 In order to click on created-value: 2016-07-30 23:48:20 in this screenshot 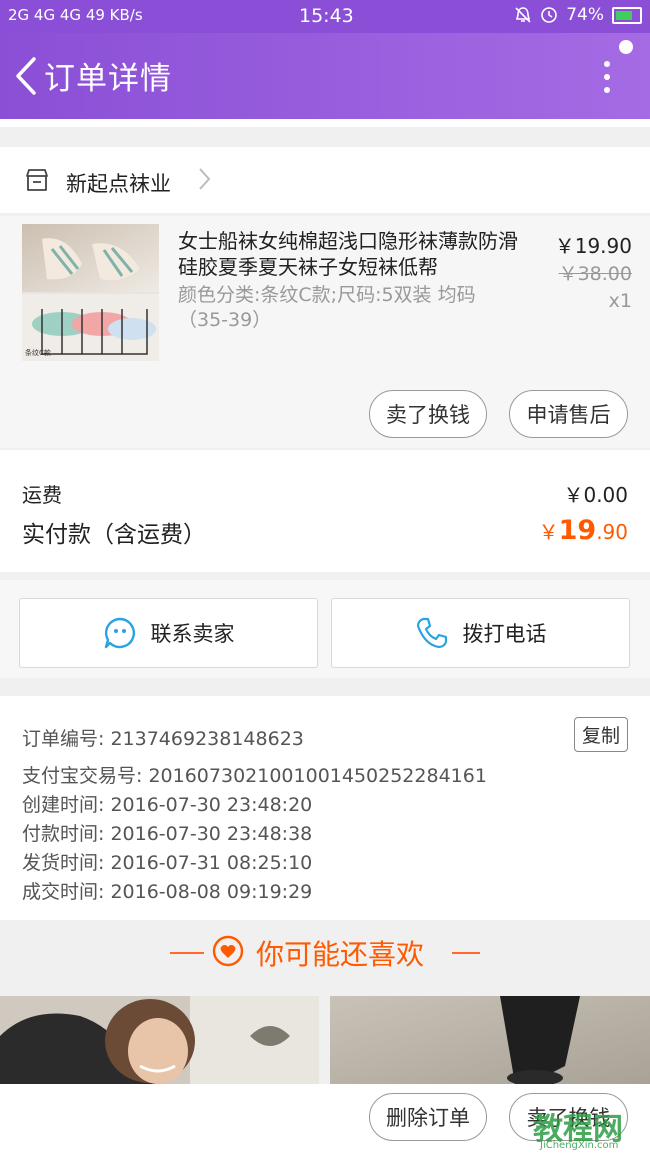, I will do `click(211, 805)`.